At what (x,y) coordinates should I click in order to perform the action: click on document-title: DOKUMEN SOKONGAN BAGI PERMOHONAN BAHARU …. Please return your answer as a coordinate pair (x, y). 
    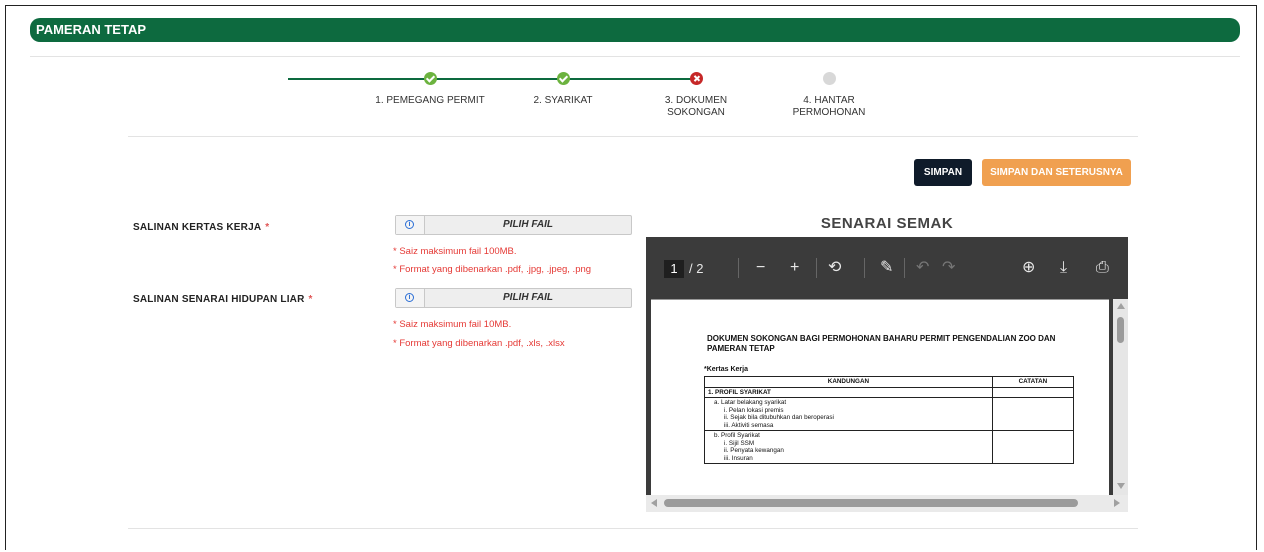
    Looking at the image, I should click on (881, 343).